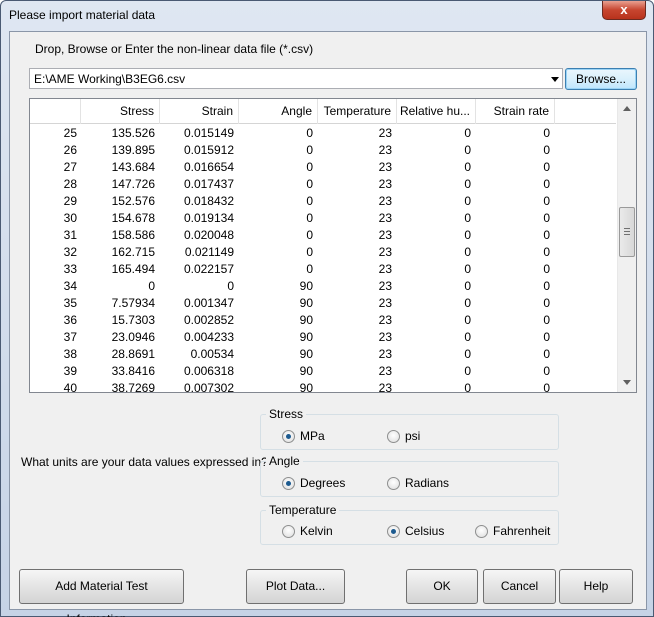  I want to click on table-row: 26 139.895 0.015912 0 23 0 0, so click(323, 150).